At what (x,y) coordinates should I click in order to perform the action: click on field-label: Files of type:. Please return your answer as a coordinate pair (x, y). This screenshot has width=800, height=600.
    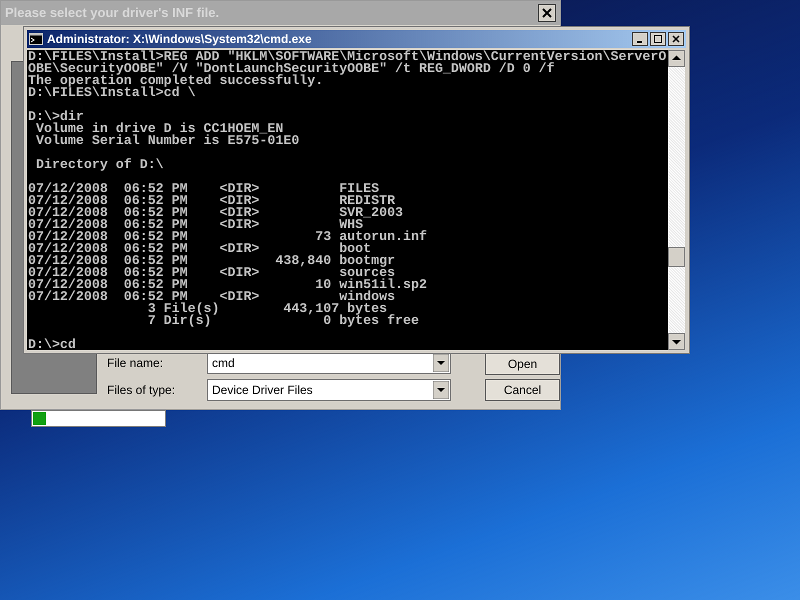
    Looking at the image, I should click on (141, 390).